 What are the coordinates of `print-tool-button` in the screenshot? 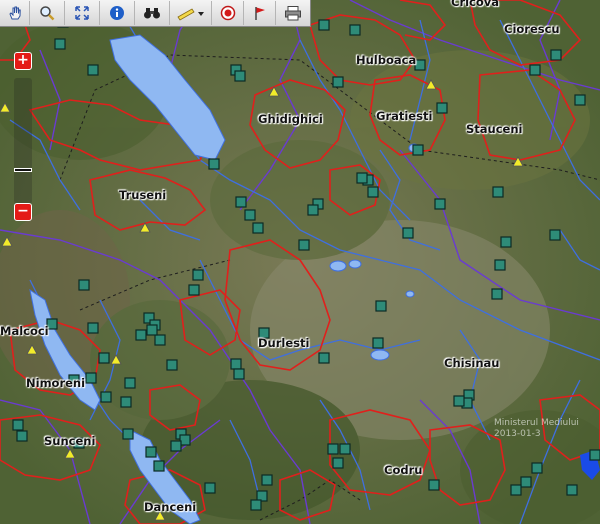 It's located at (293, 13).